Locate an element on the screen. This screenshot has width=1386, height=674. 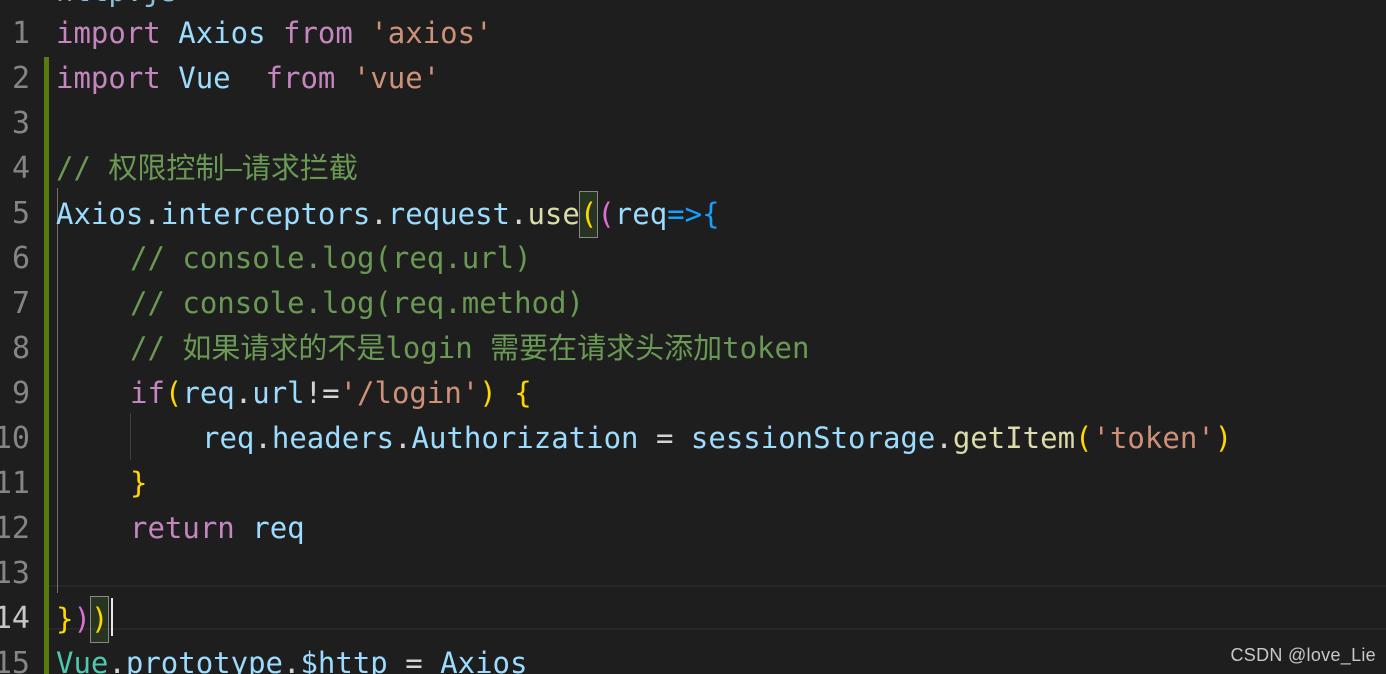
text-caret is located at coordinates (112, 617).